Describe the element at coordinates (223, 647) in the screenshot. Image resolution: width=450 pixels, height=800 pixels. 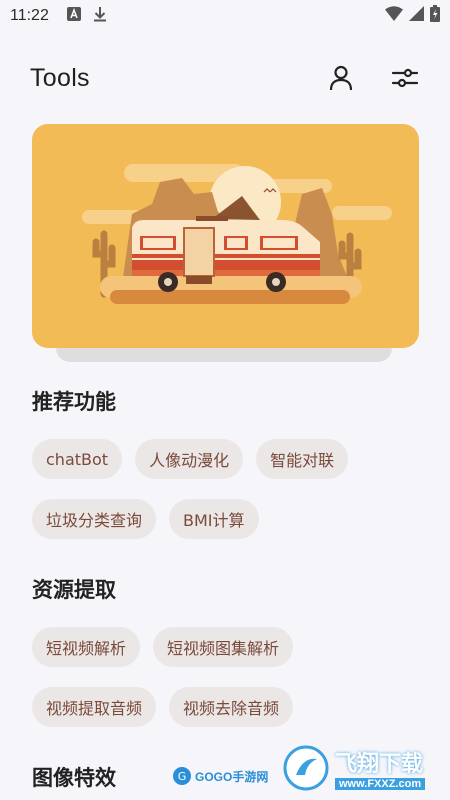
I see `chip-short-video-gallery-parse: 短视频图集解析` at that location.